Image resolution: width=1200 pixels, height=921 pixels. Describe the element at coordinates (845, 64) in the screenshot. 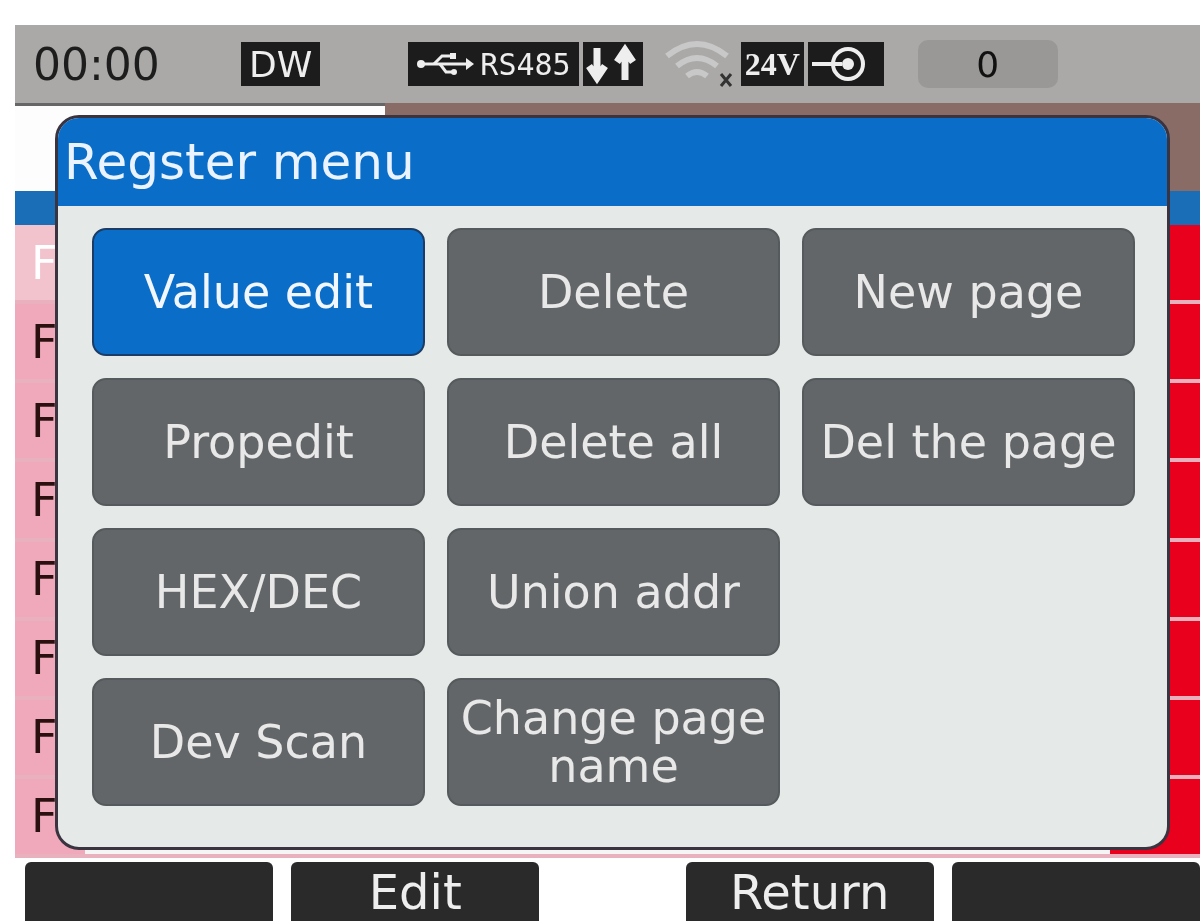

I see `plug-icon` at that location.